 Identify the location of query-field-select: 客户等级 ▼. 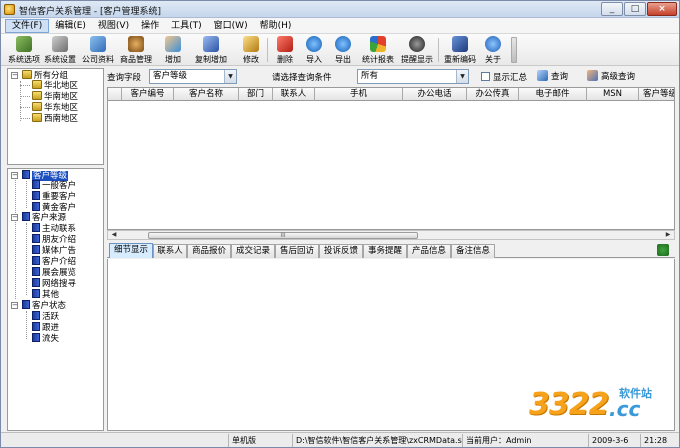
(193, 76).